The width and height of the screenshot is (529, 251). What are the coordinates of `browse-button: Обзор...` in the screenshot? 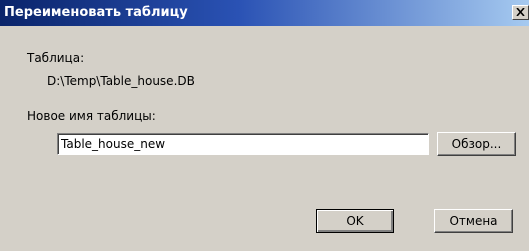 It's located at (476, 144).